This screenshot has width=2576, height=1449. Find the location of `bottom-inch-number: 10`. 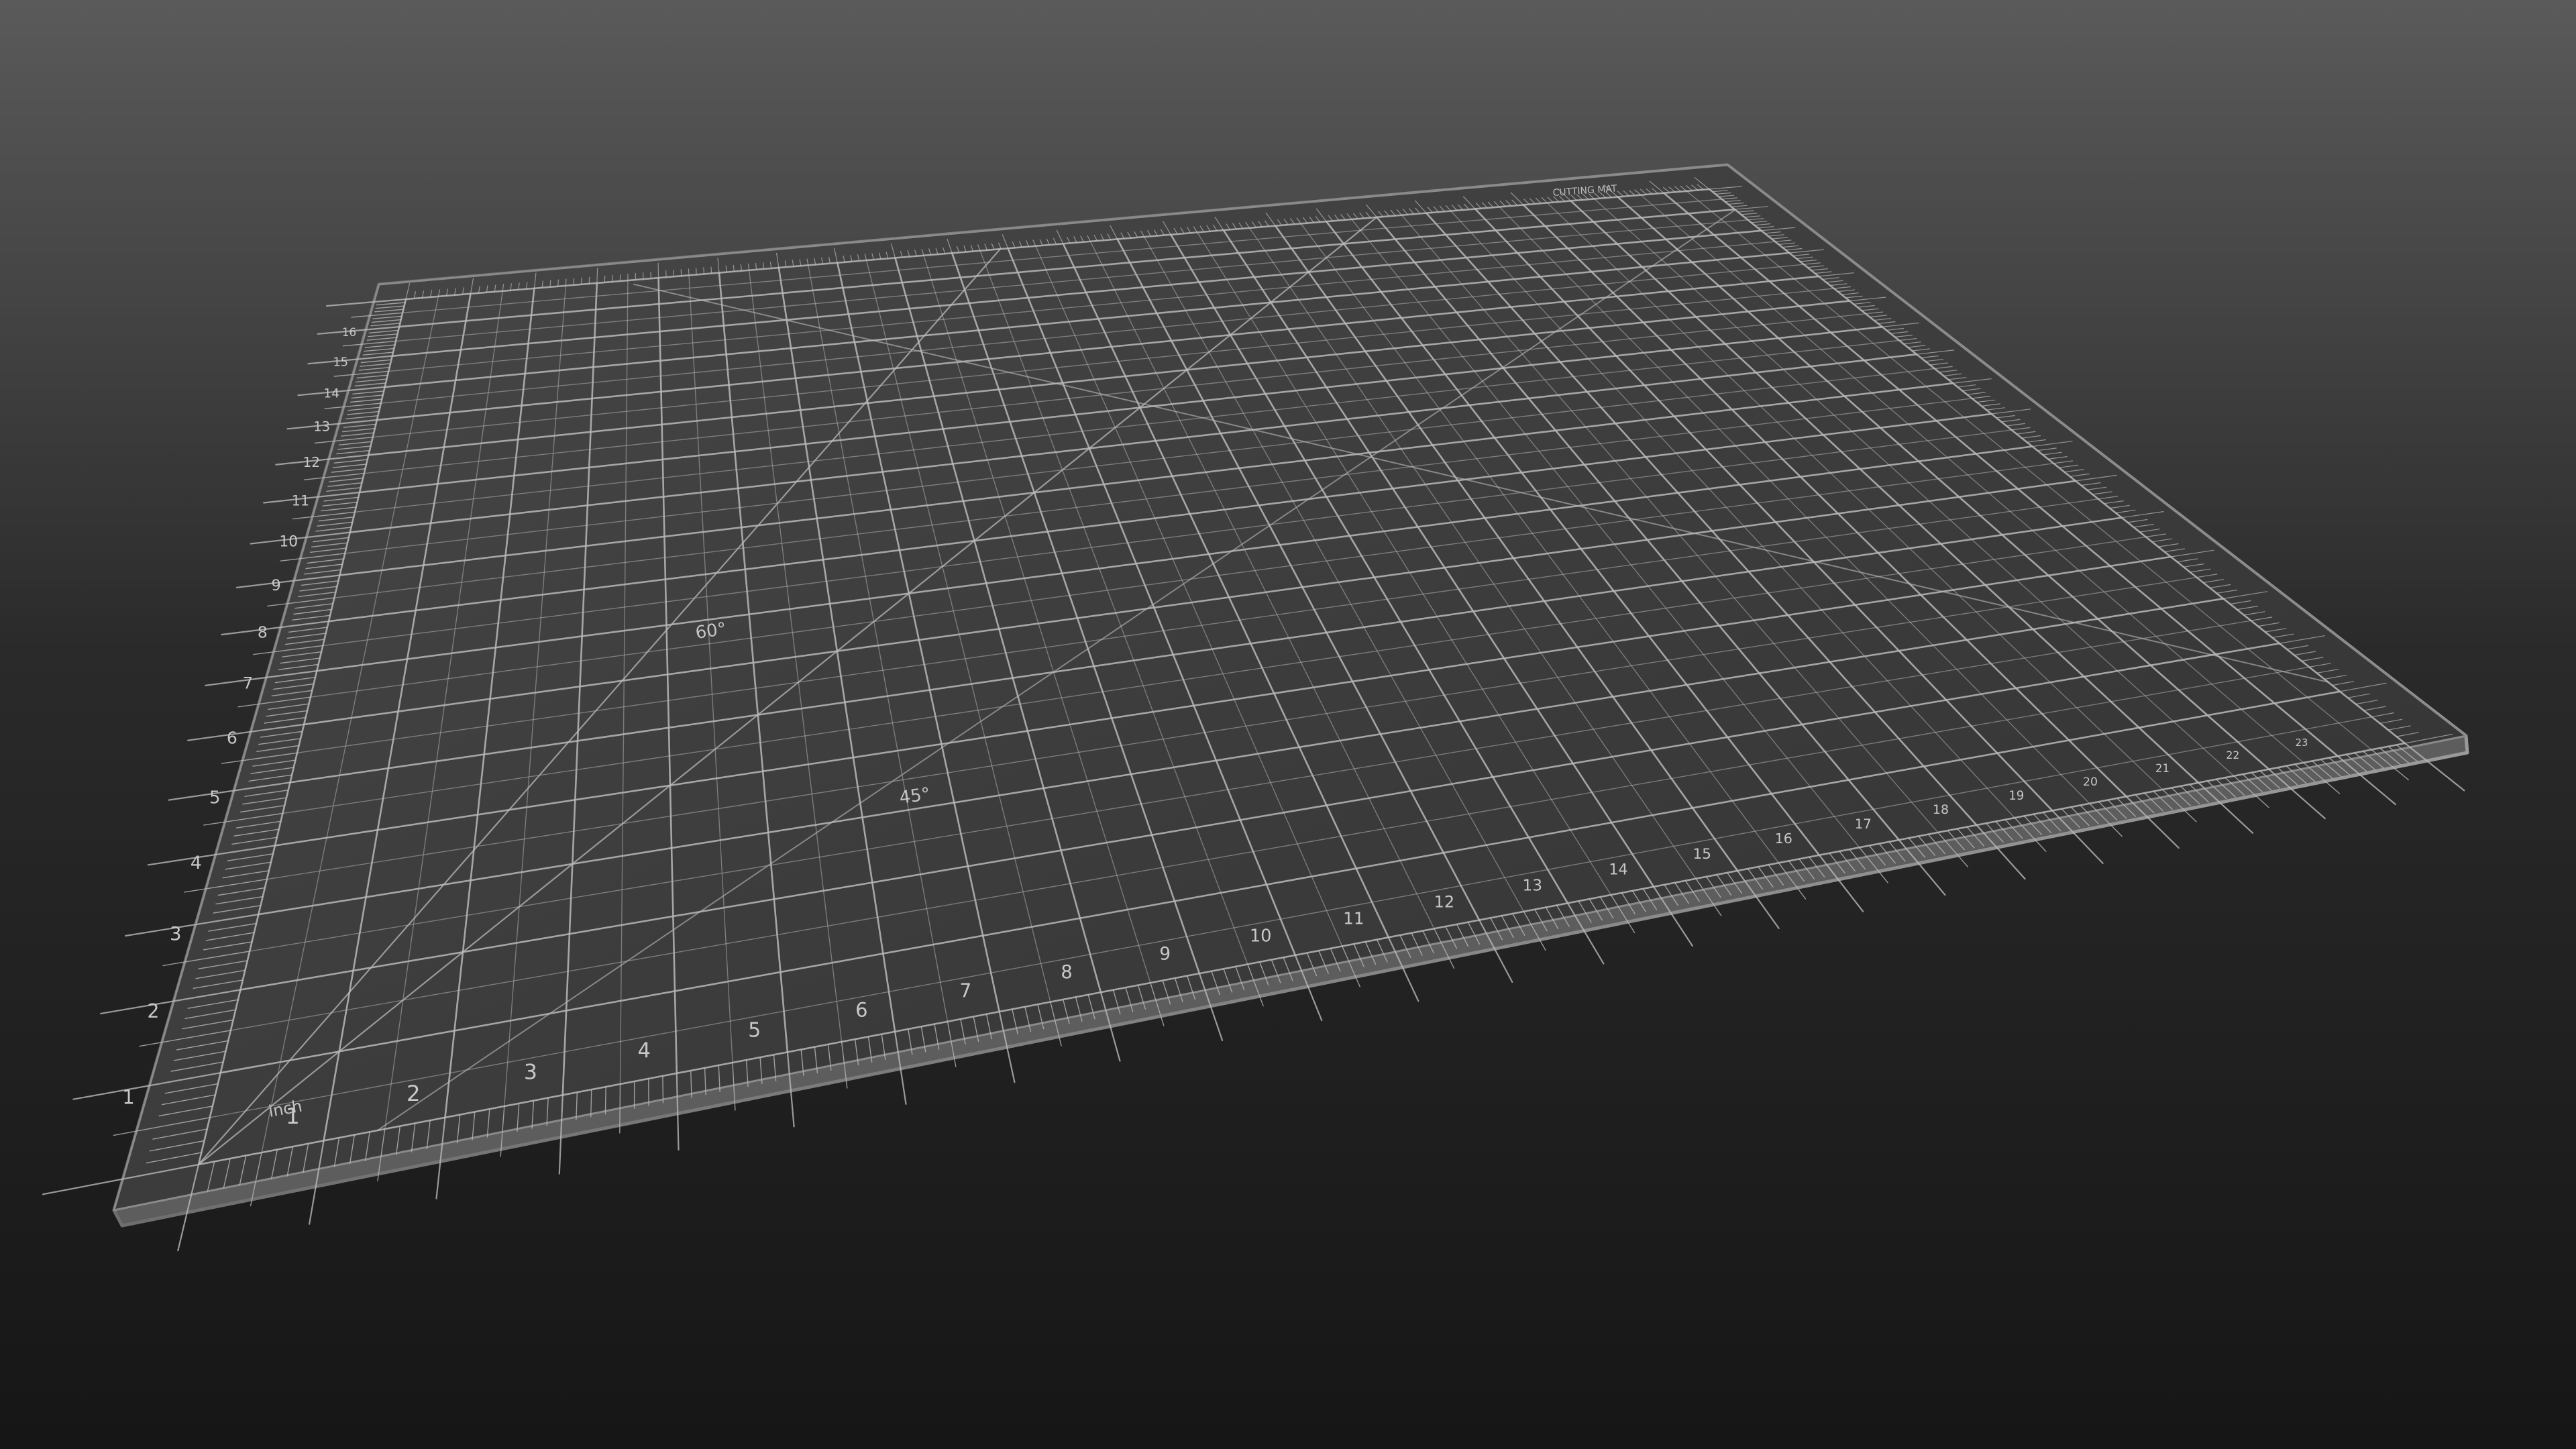

bottom-inch-number: 10 is located at coordinates (1261, 936).